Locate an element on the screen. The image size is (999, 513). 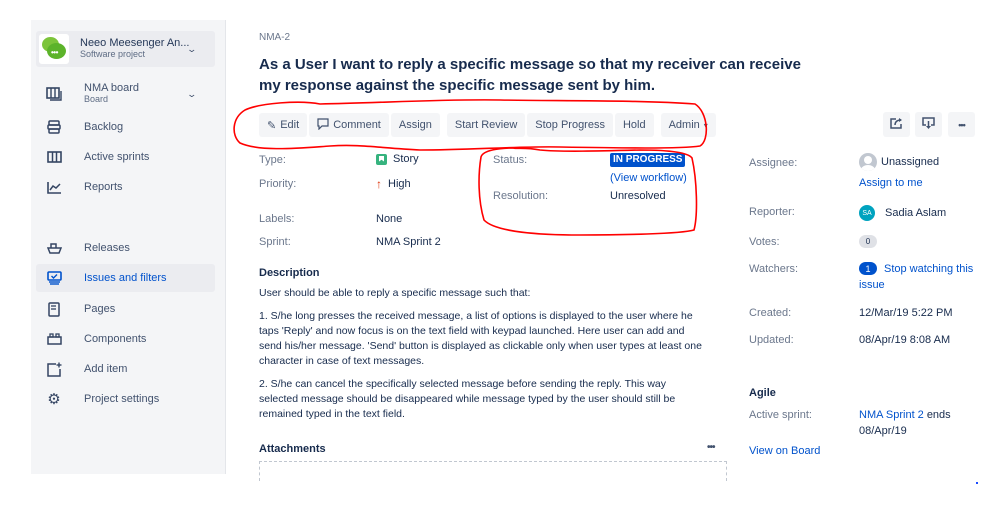
components-icon is located at coordinates (54, 339).